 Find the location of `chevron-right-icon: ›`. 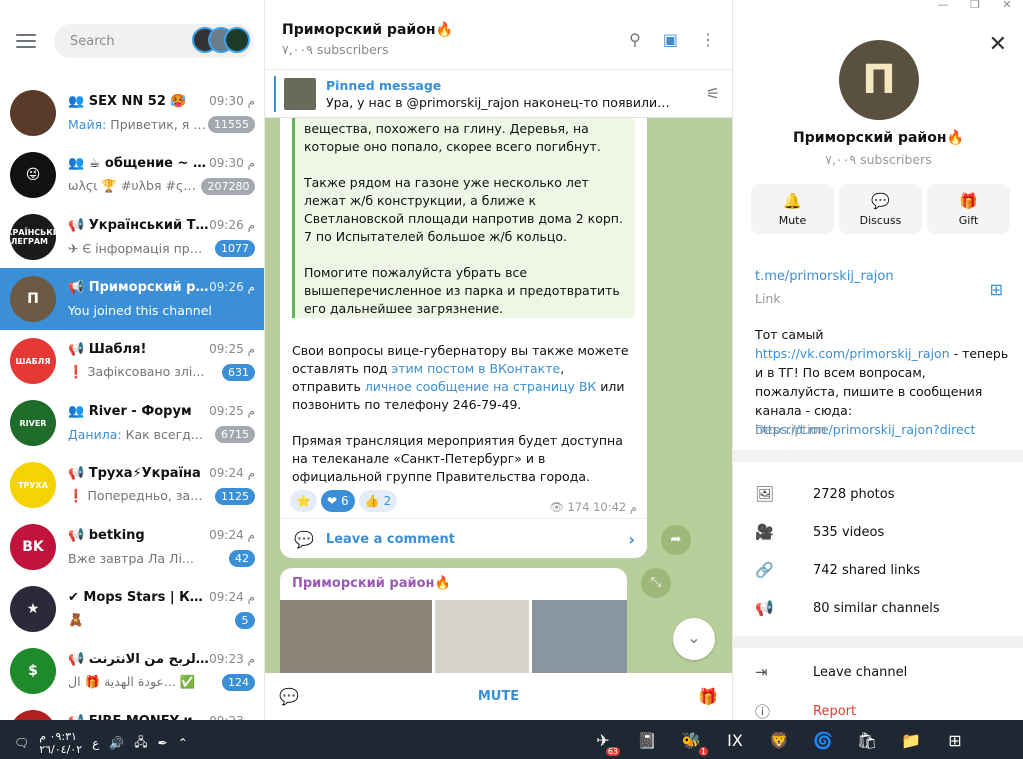

chevron-right-icon: › is located at coordinates (631, 539).